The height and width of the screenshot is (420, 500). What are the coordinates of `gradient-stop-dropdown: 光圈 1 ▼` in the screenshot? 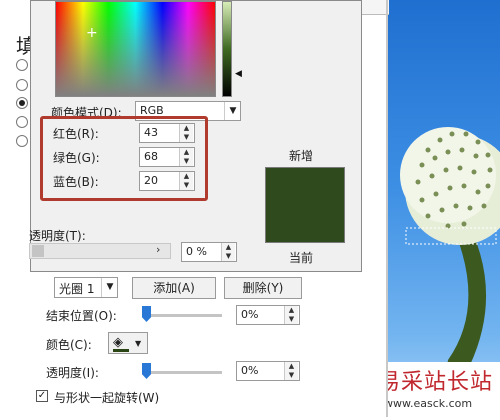 It's located at (86, 287).